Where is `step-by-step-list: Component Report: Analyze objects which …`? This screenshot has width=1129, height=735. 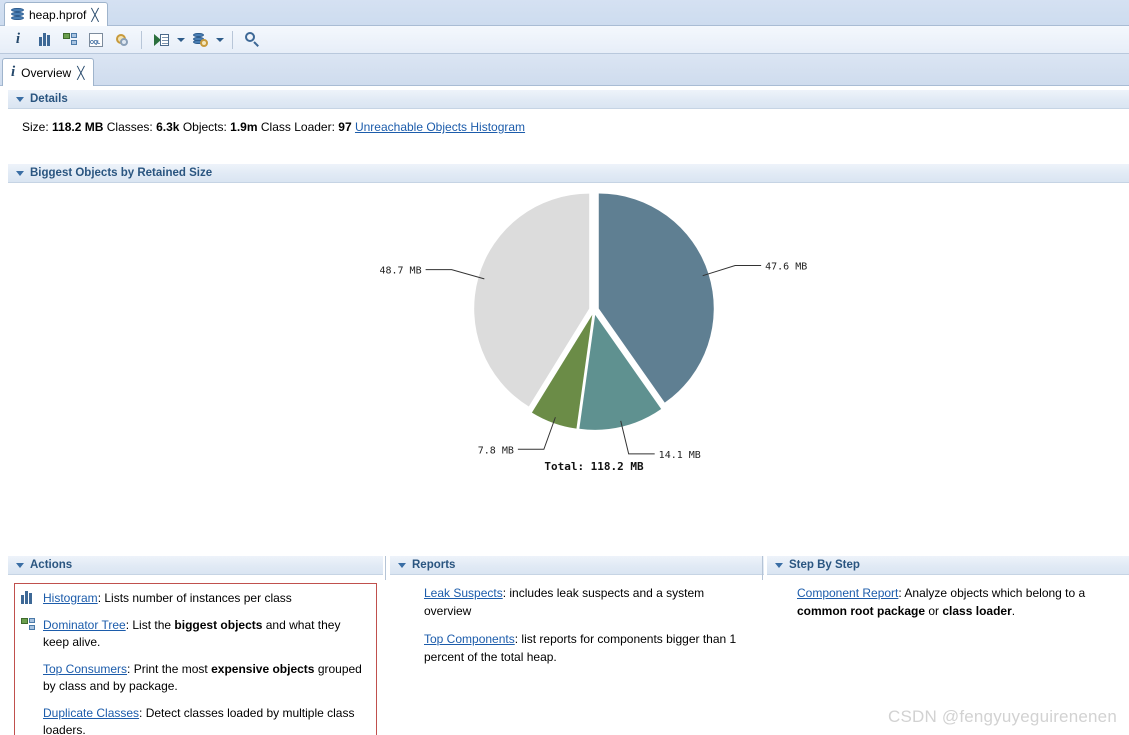
step-by-step-list: Component Report: Analyze objects which … is located at coordinates (948, 597).